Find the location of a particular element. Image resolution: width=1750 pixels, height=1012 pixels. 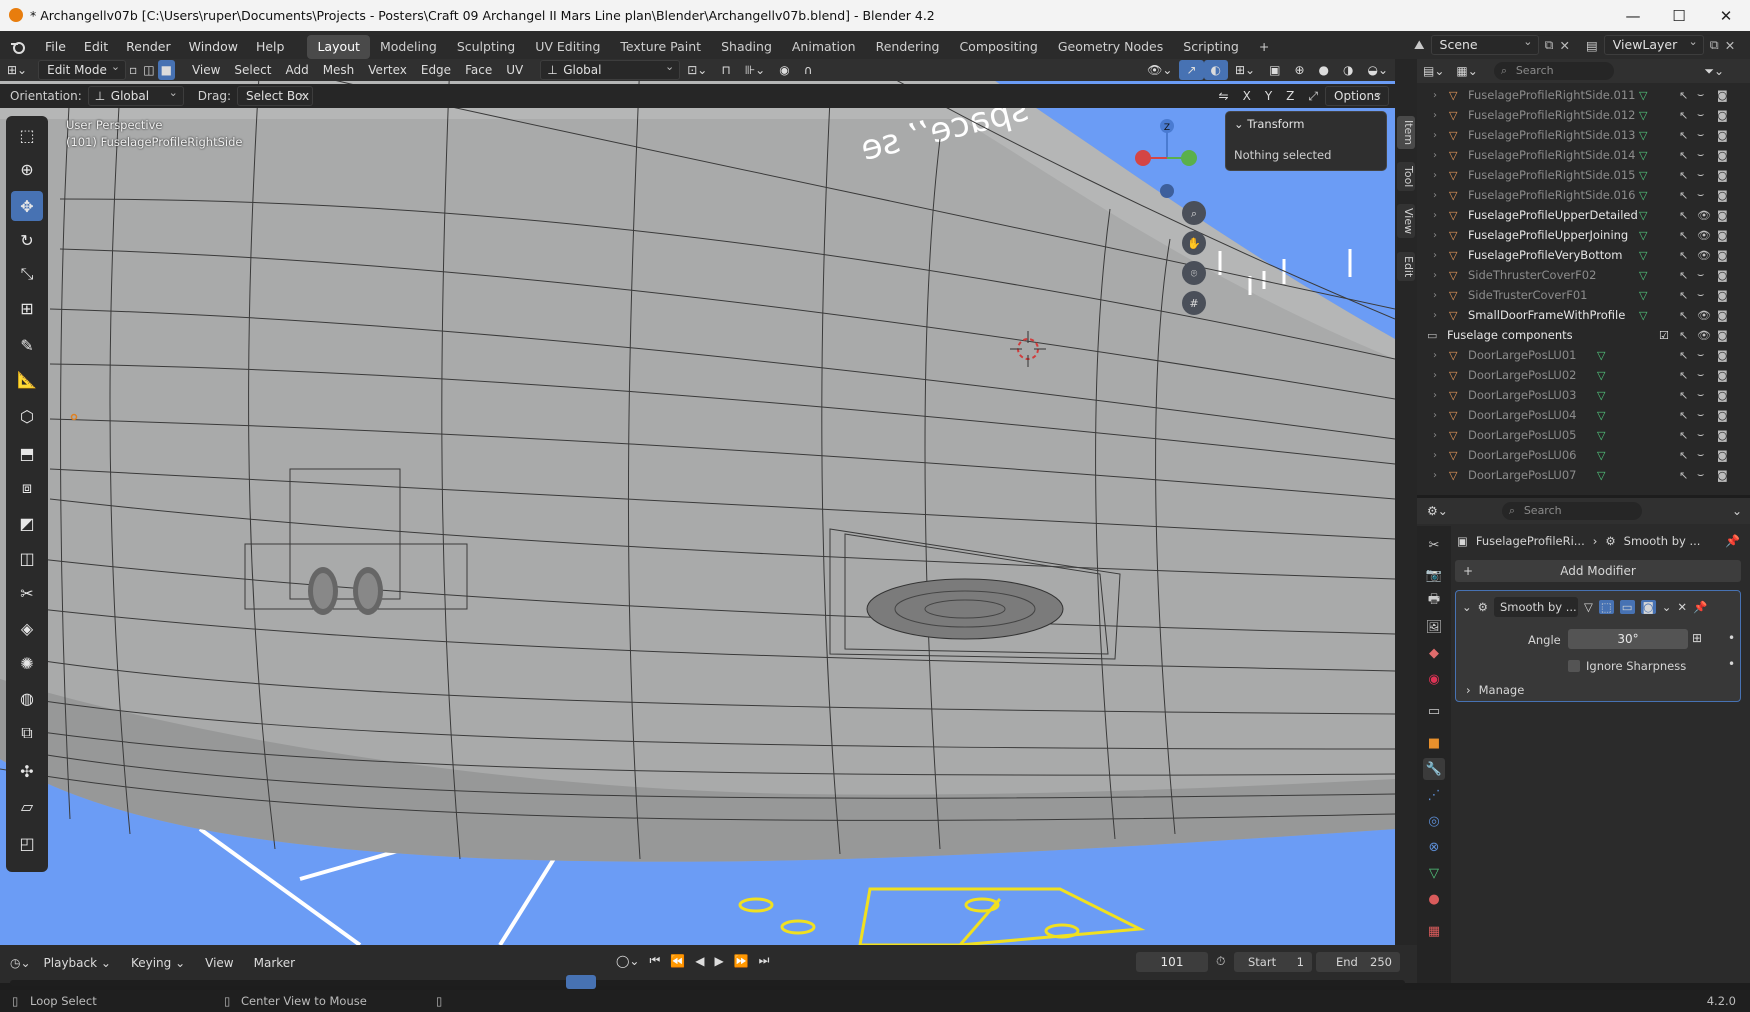

collapse-chevron-icon: ⌄ is located at coordinates (1239, 124).